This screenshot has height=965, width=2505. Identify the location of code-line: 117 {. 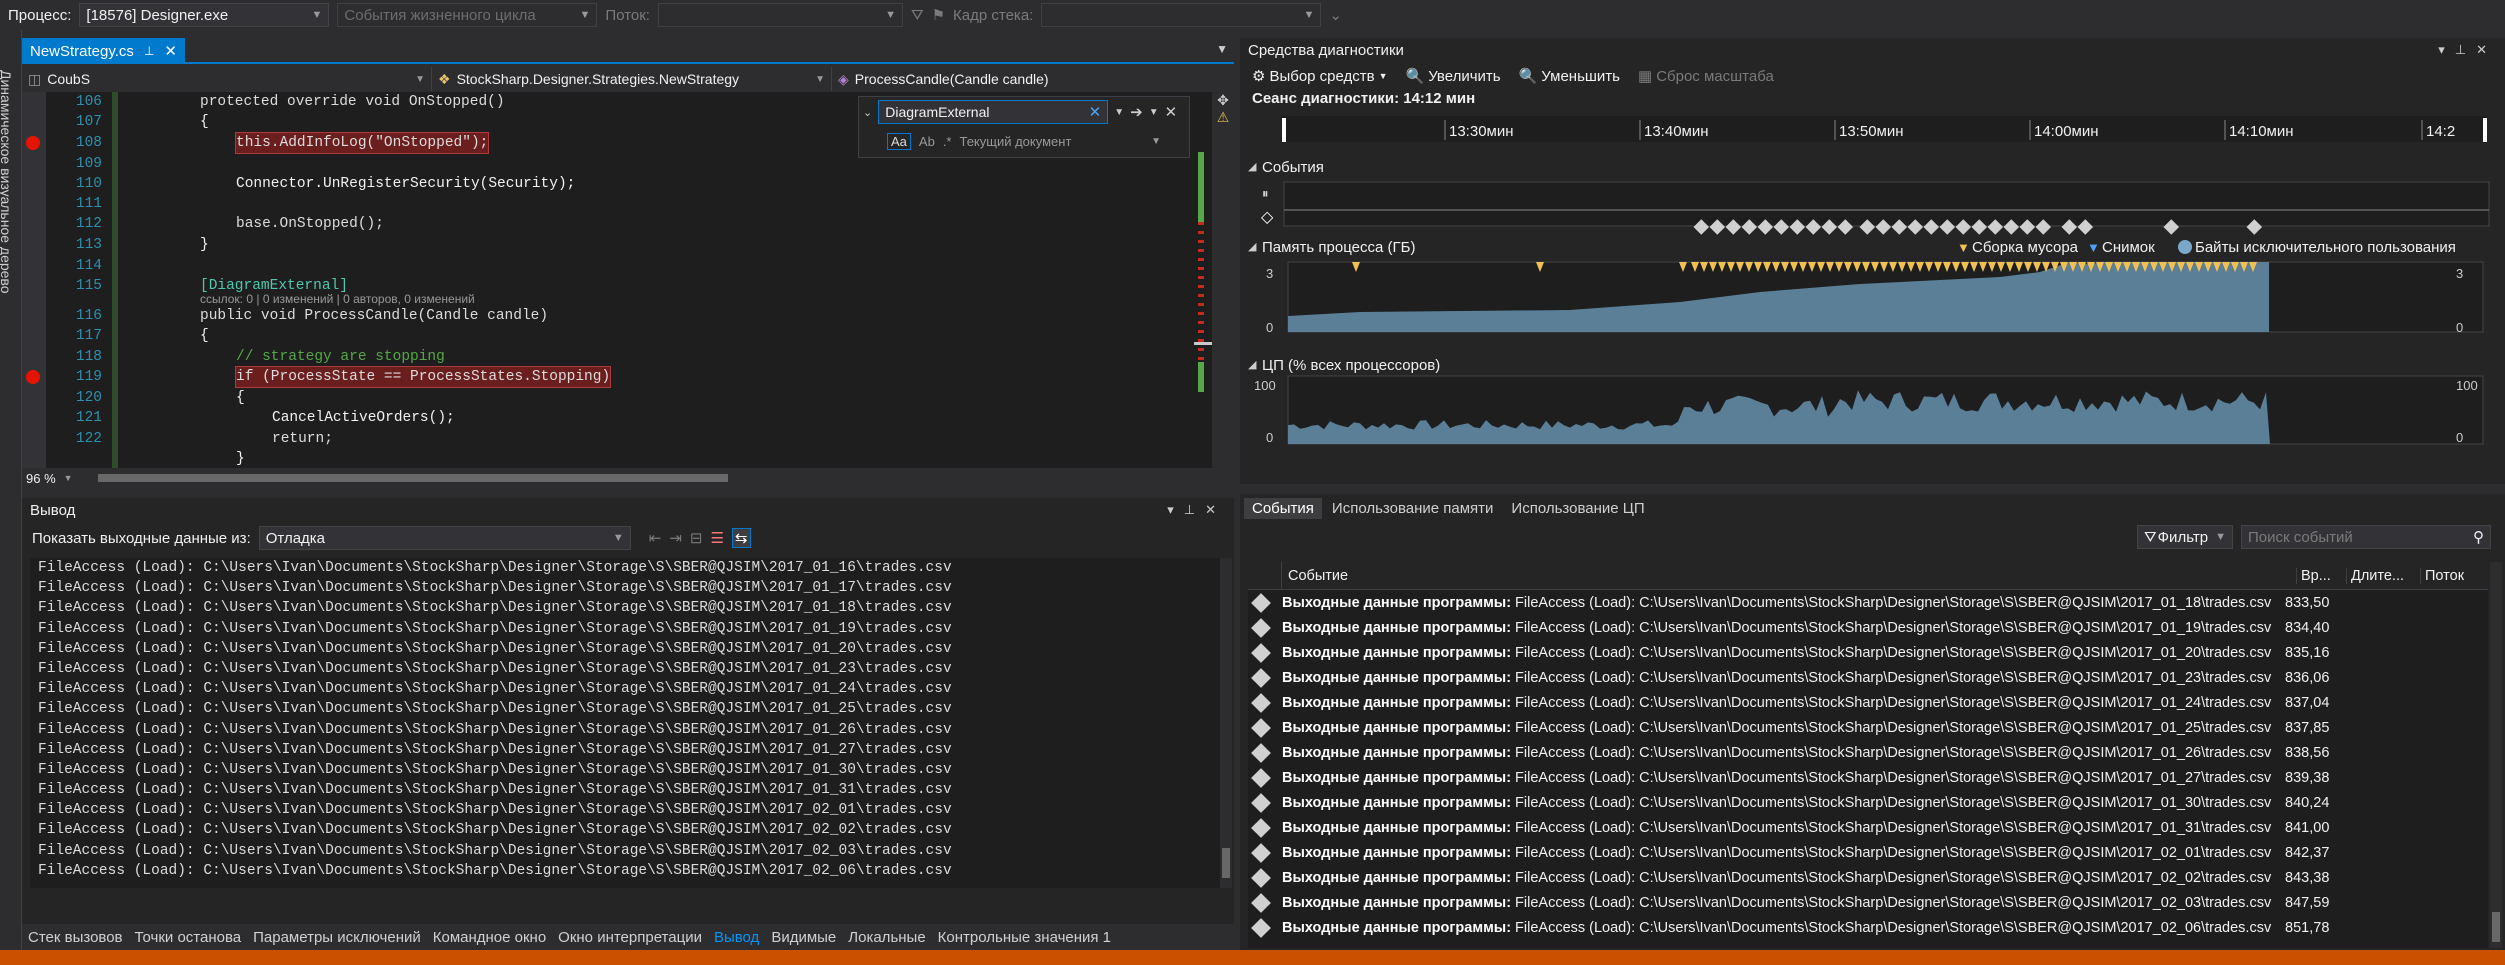
(607, 336).